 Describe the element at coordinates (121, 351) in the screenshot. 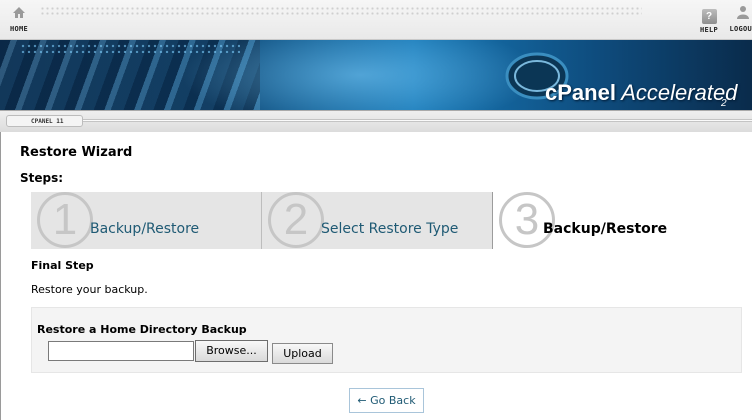

I see `file-path-field` at that location.